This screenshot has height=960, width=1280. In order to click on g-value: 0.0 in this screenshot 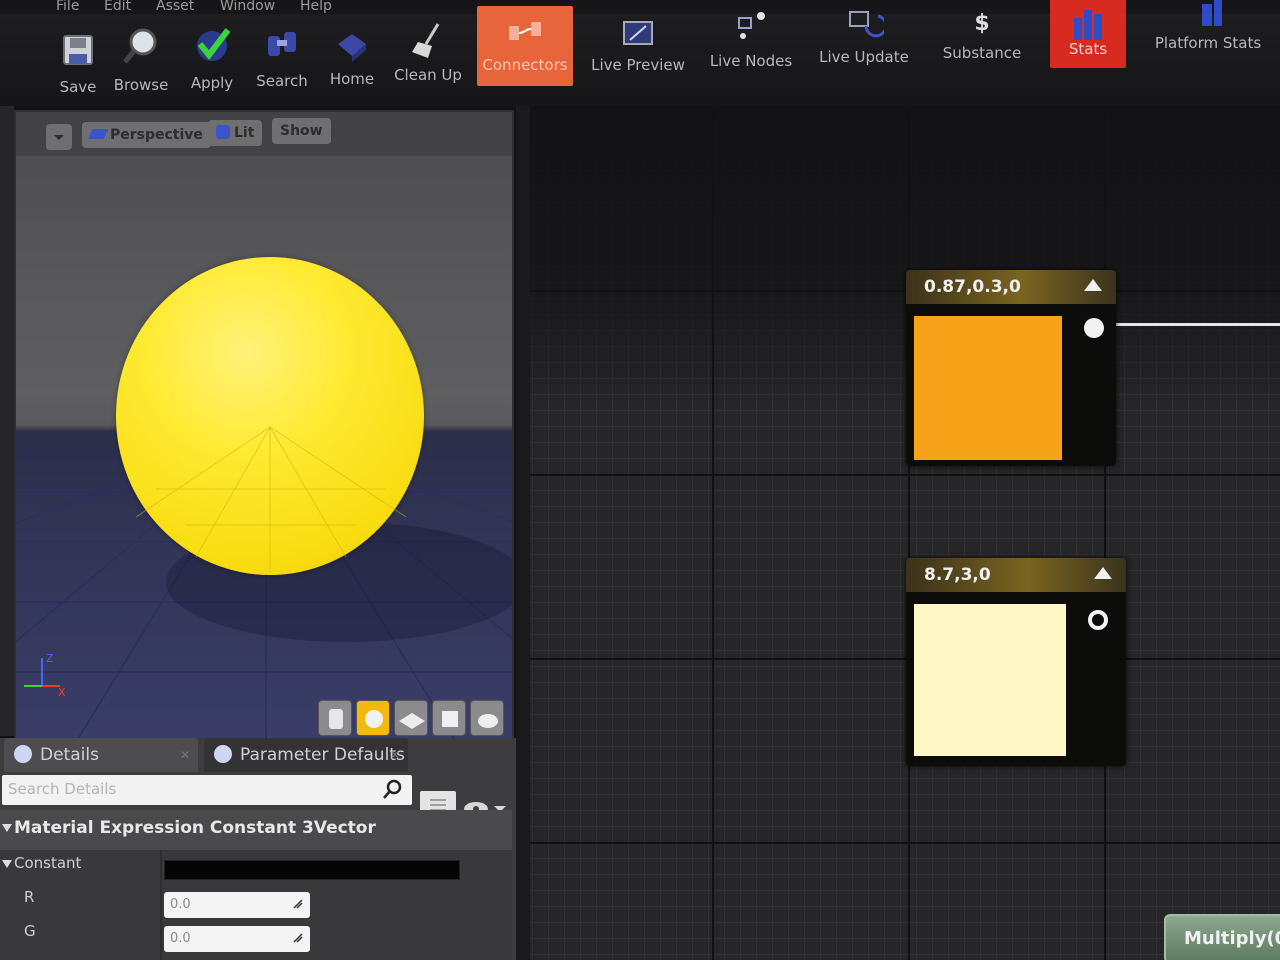, I will do `click(180, 938)`.